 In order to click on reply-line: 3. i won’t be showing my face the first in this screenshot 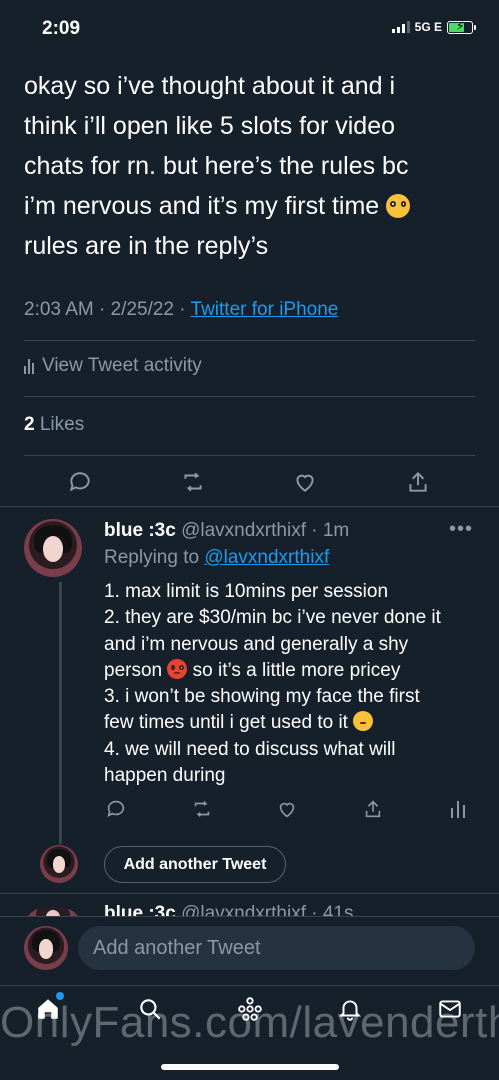, I will do `click(262, 697)`.